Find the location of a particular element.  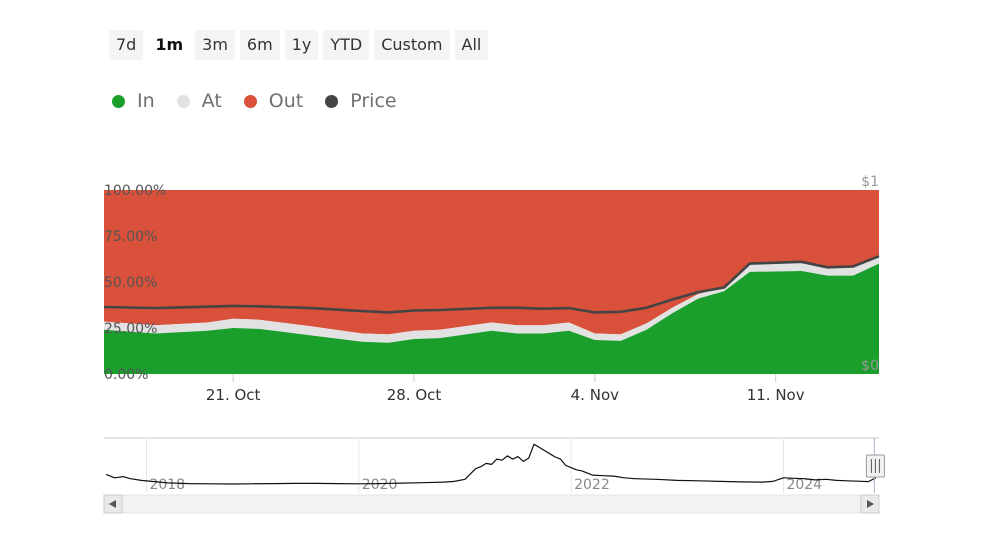

navigator-tick-label: 2022 is located at coordinates (592, 485).